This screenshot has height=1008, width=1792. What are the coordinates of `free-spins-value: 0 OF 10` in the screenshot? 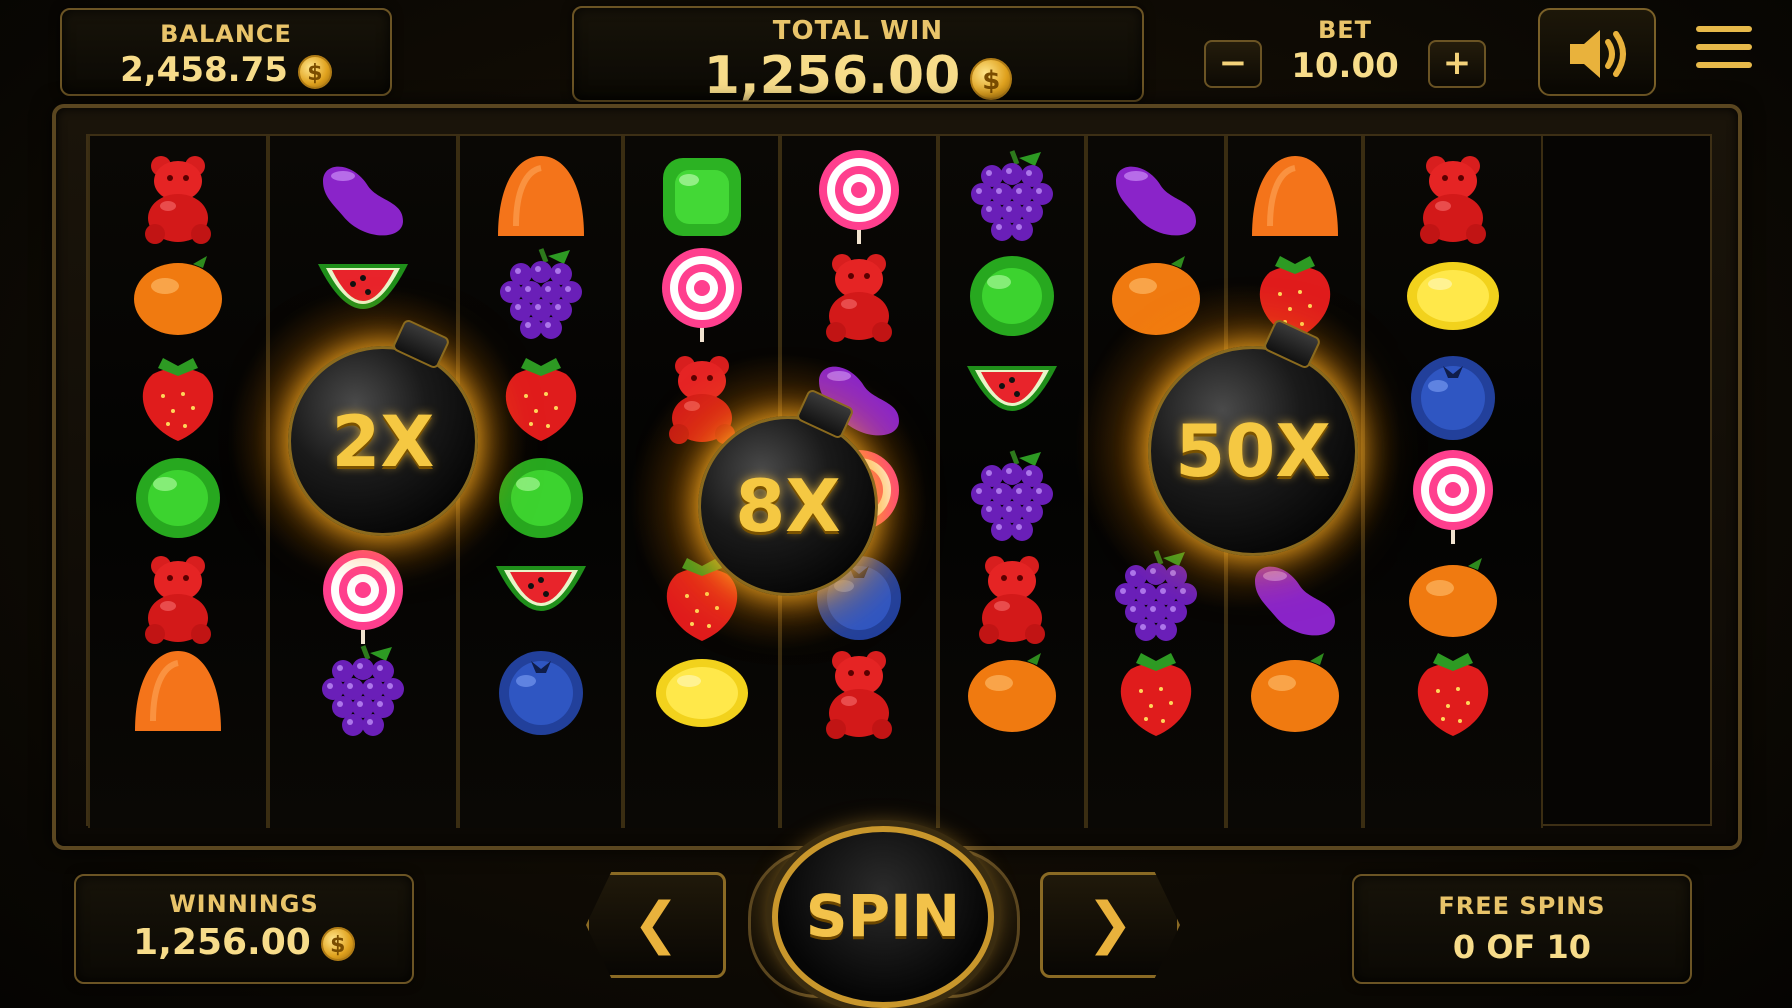 It's located at (1522, 947).